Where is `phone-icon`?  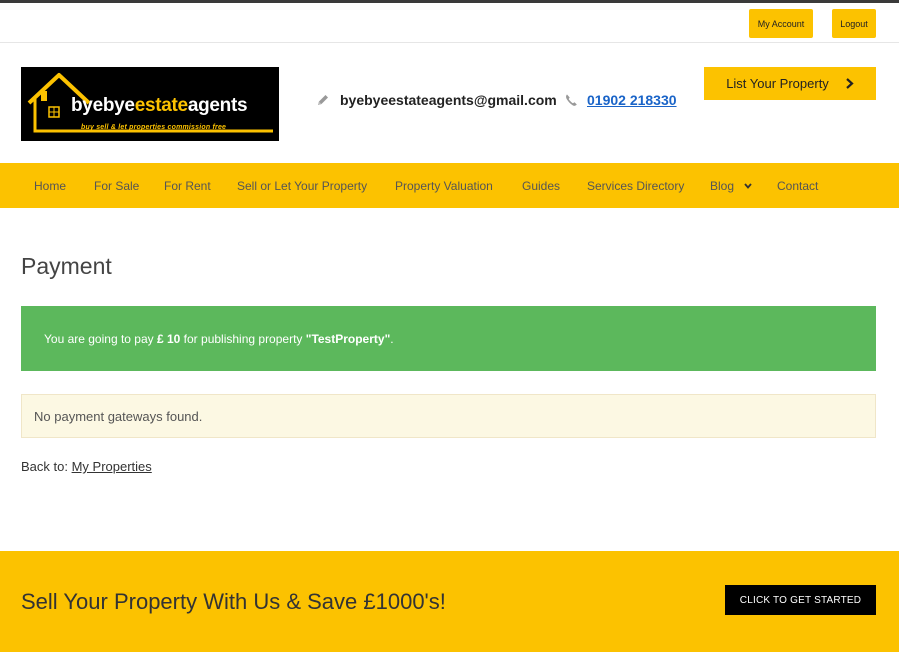
phone-icon is located at coordinates (571, 100).